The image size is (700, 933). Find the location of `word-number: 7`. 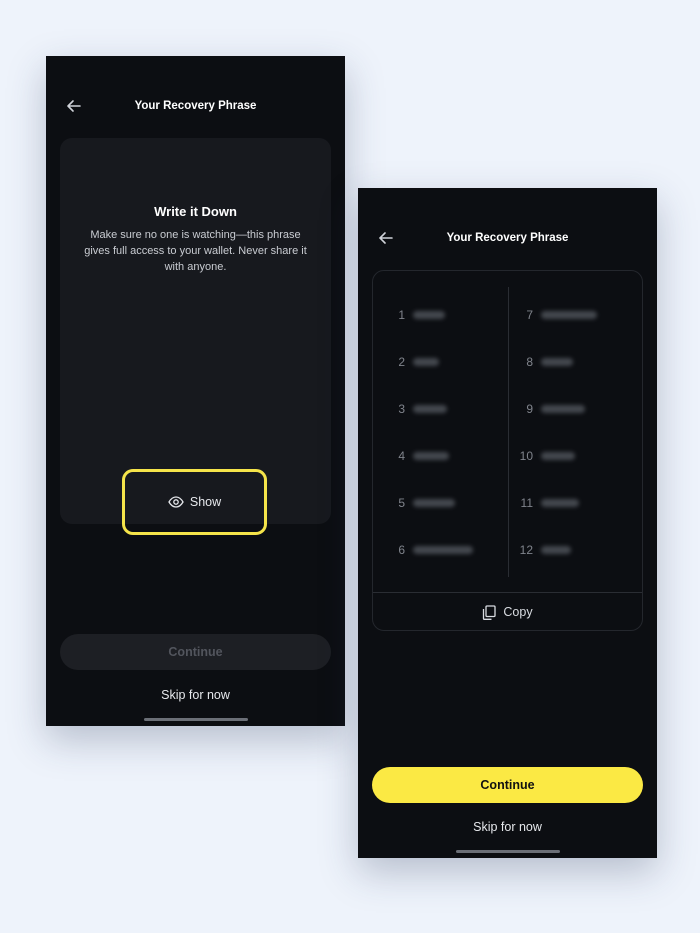

word-number: 7 is located at coordinates (529, 315).